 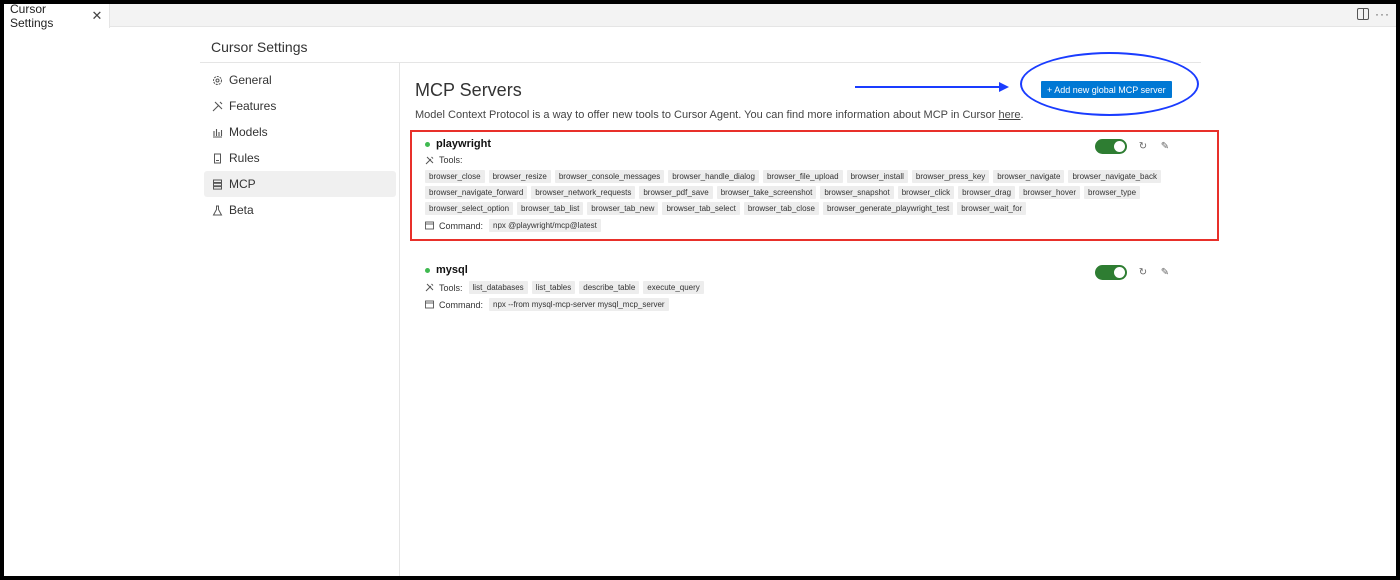 What do you see at coordinates (300, 106) in the screenshot?
I see `sidebar-item-features: Features` at bounding box center [300, 106].